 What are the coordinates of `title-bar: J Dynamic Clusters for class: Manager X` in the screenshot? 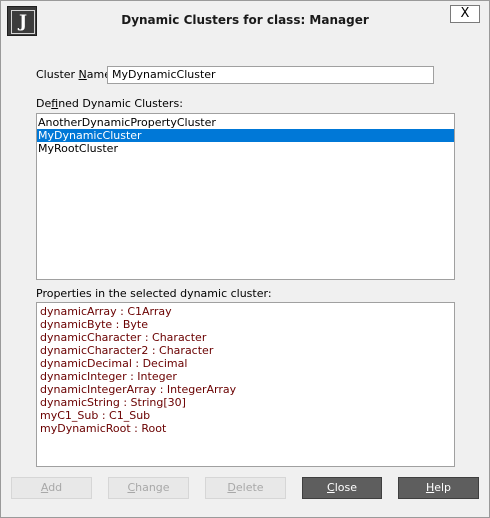 It's located at (245, 21).